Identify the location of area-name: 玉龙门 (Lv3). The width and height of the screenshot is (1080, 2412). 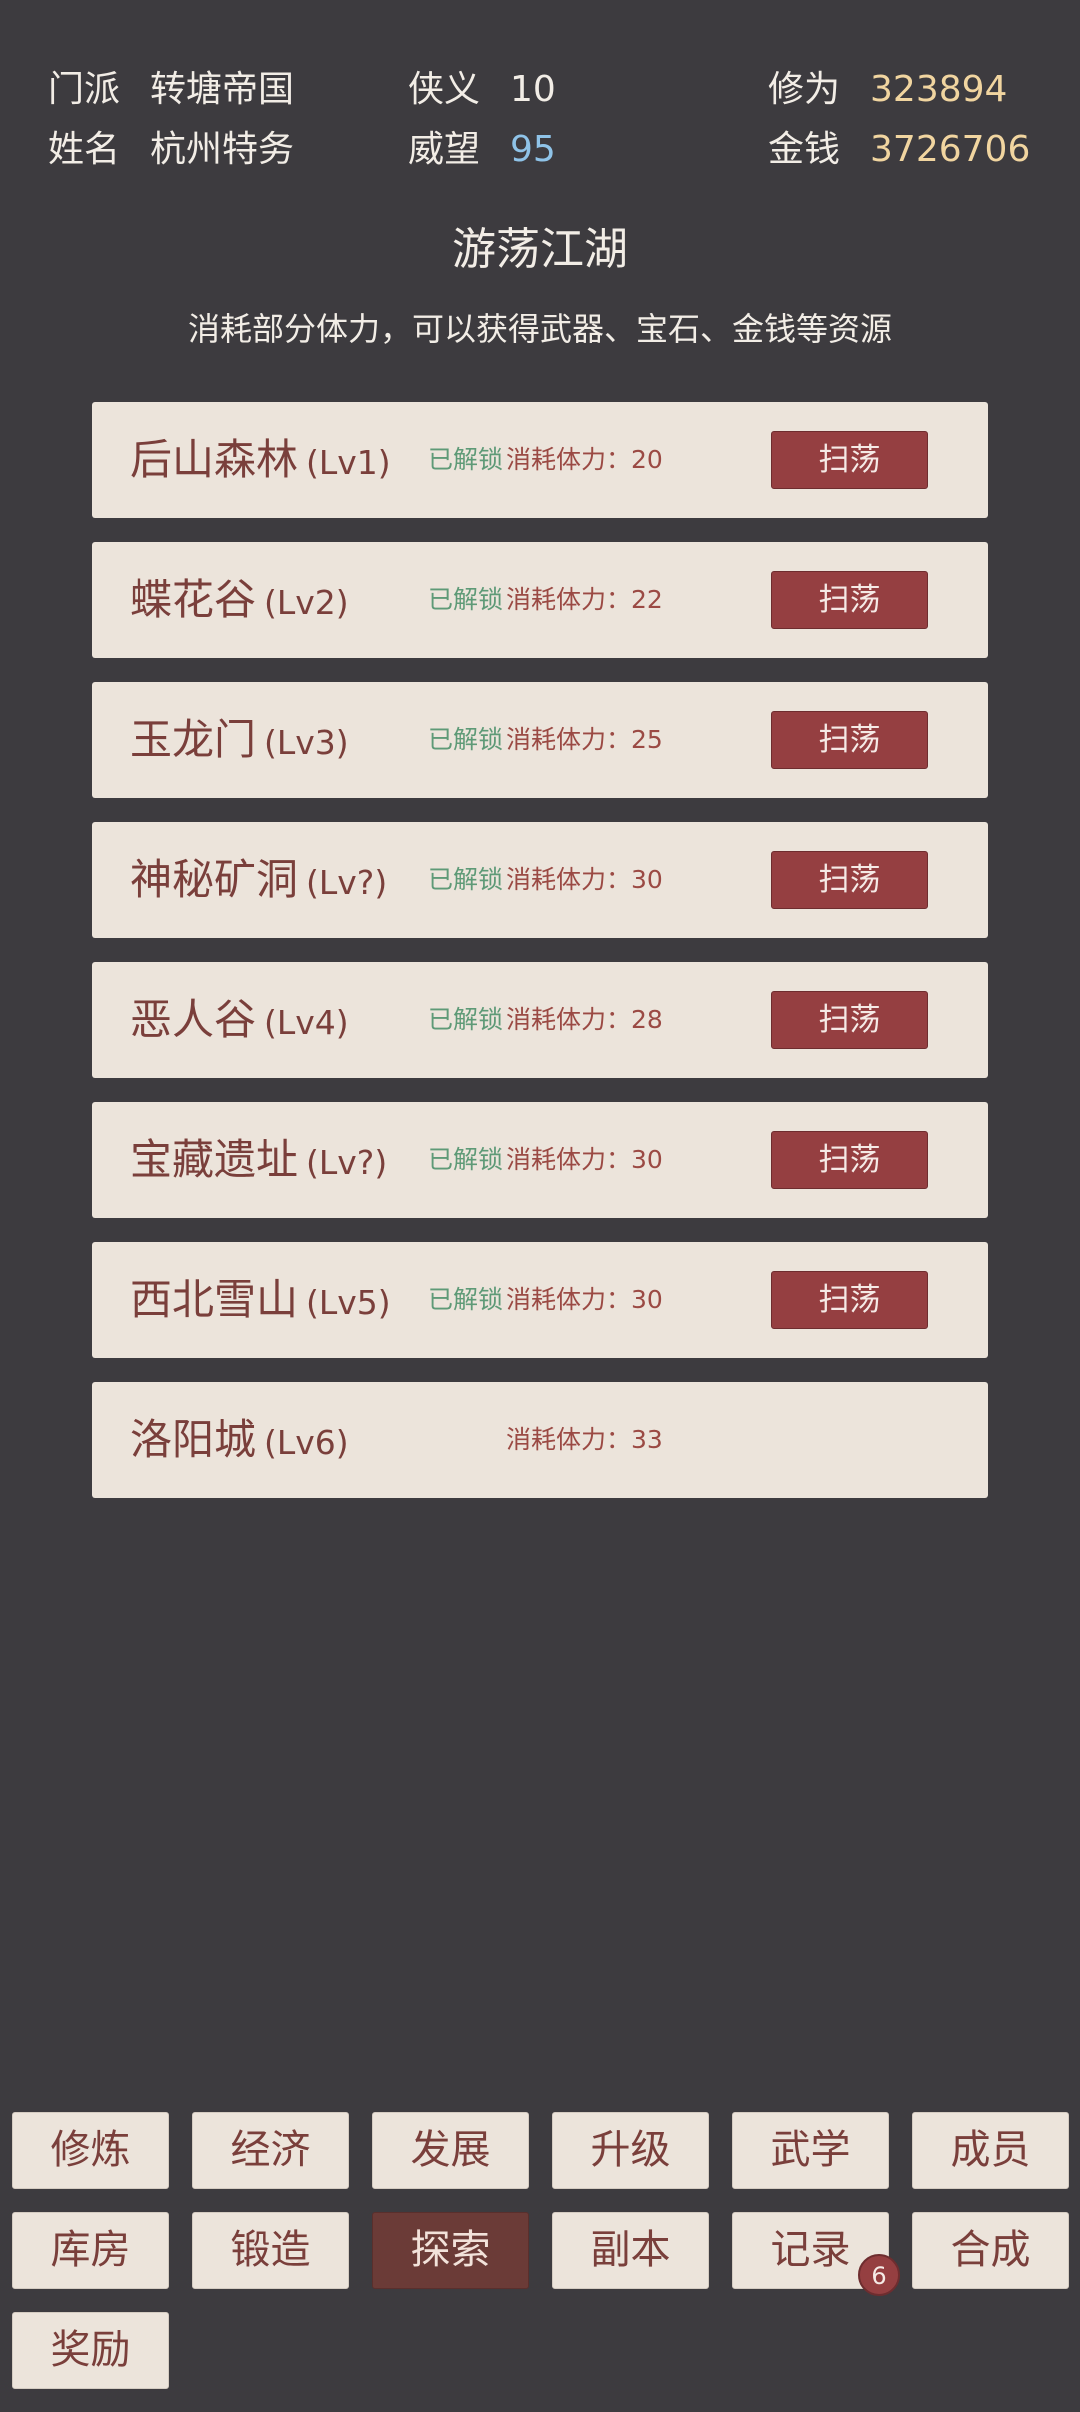
(239, 740).